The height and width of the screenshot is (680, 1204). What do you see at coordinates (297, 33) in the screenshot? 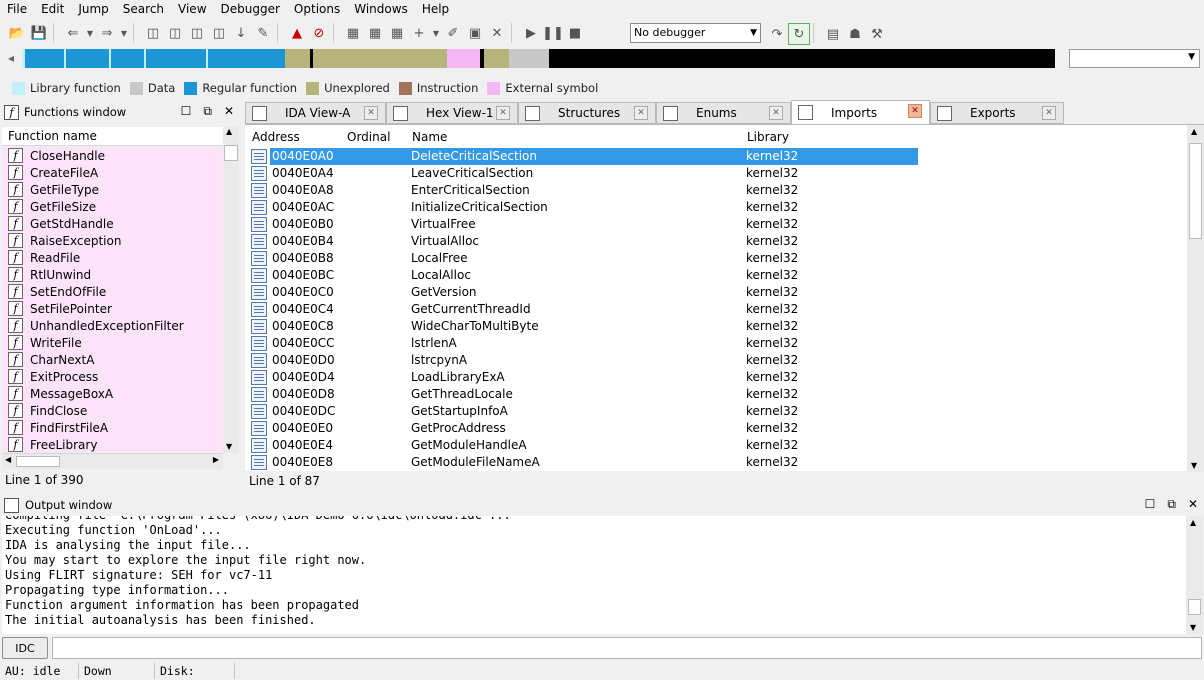
I see `warning-icon: ▲` at bounding box center [297, 33].